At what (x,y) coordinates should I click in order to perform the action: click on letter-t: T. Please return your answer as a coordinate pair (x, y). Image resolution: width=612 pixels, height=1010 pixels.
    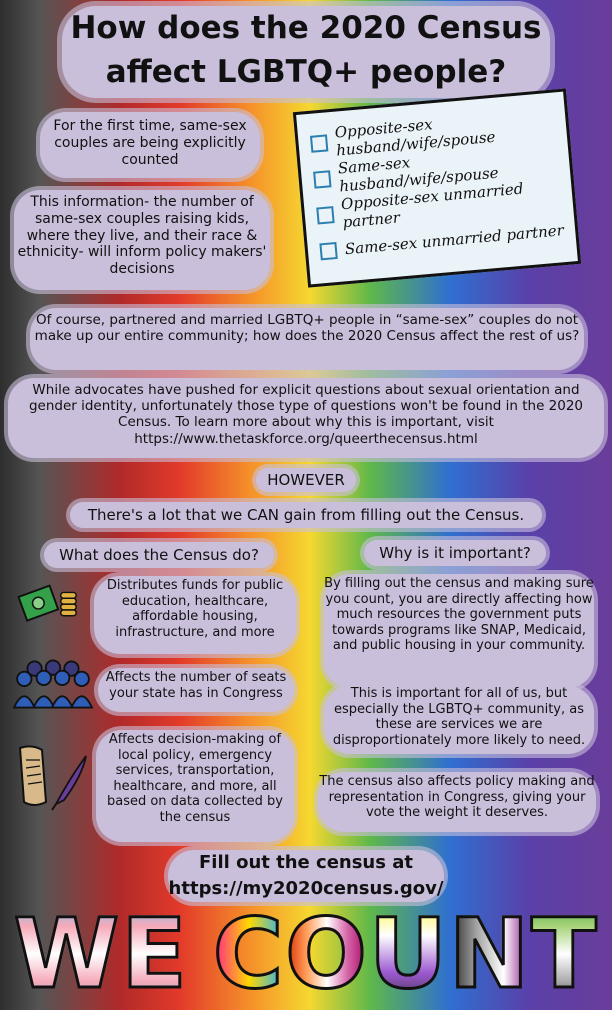
    Looking at the image, I should click on (564, 953).